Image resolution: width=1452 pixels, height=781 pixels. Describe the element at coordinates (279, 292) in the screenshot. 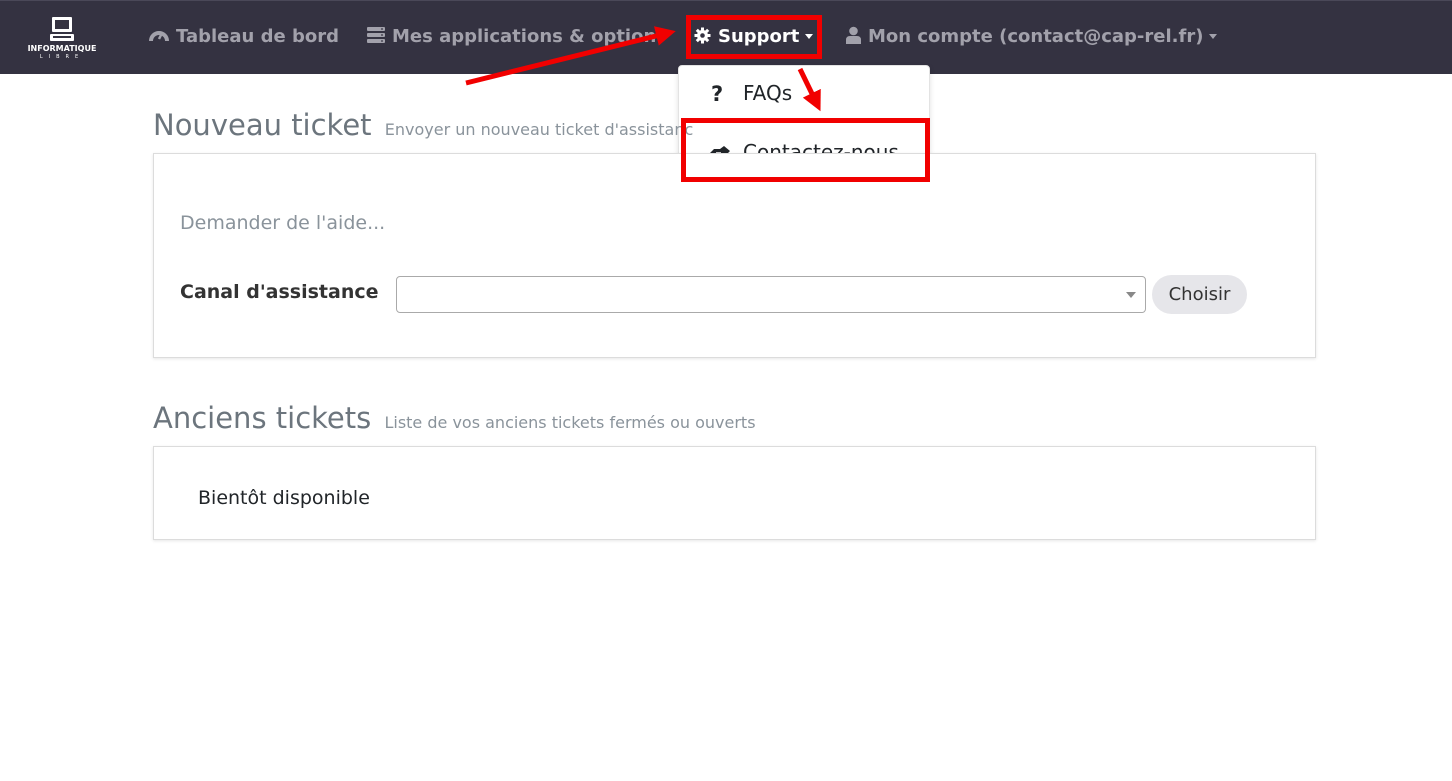

I see `channel-label: Canal d'assistance` at that location.